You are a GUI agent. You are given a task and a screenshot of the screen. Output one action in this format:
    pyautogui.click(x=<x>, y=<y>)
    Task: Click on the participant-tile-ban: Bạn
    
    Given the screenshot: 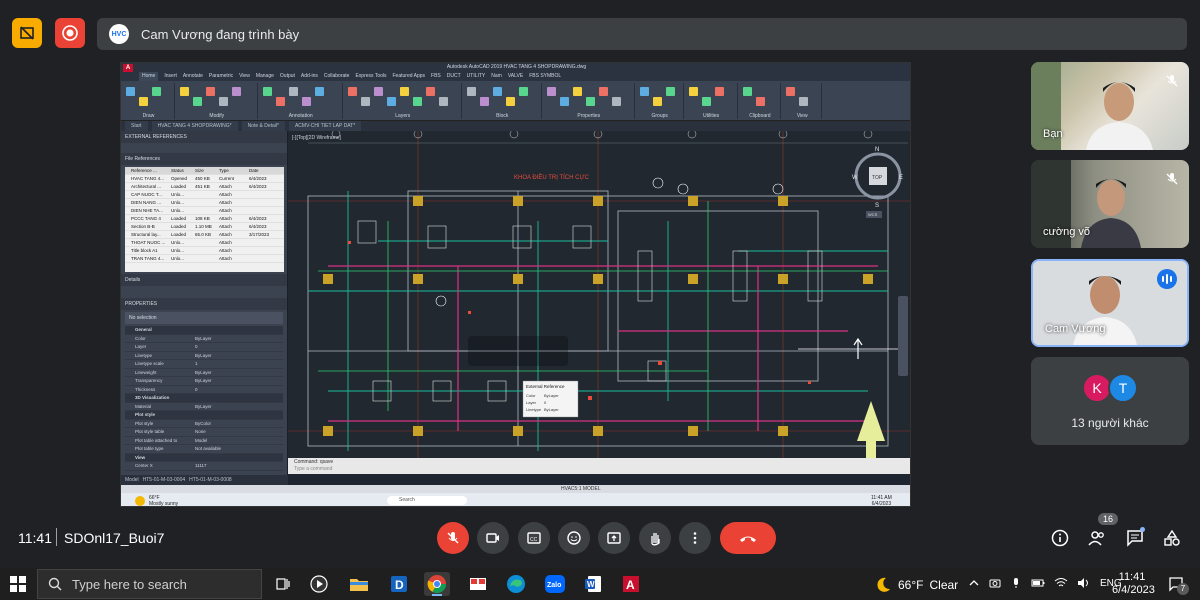 What is the action you would take?
    pyautogui.click(x=1110, y=106)
    